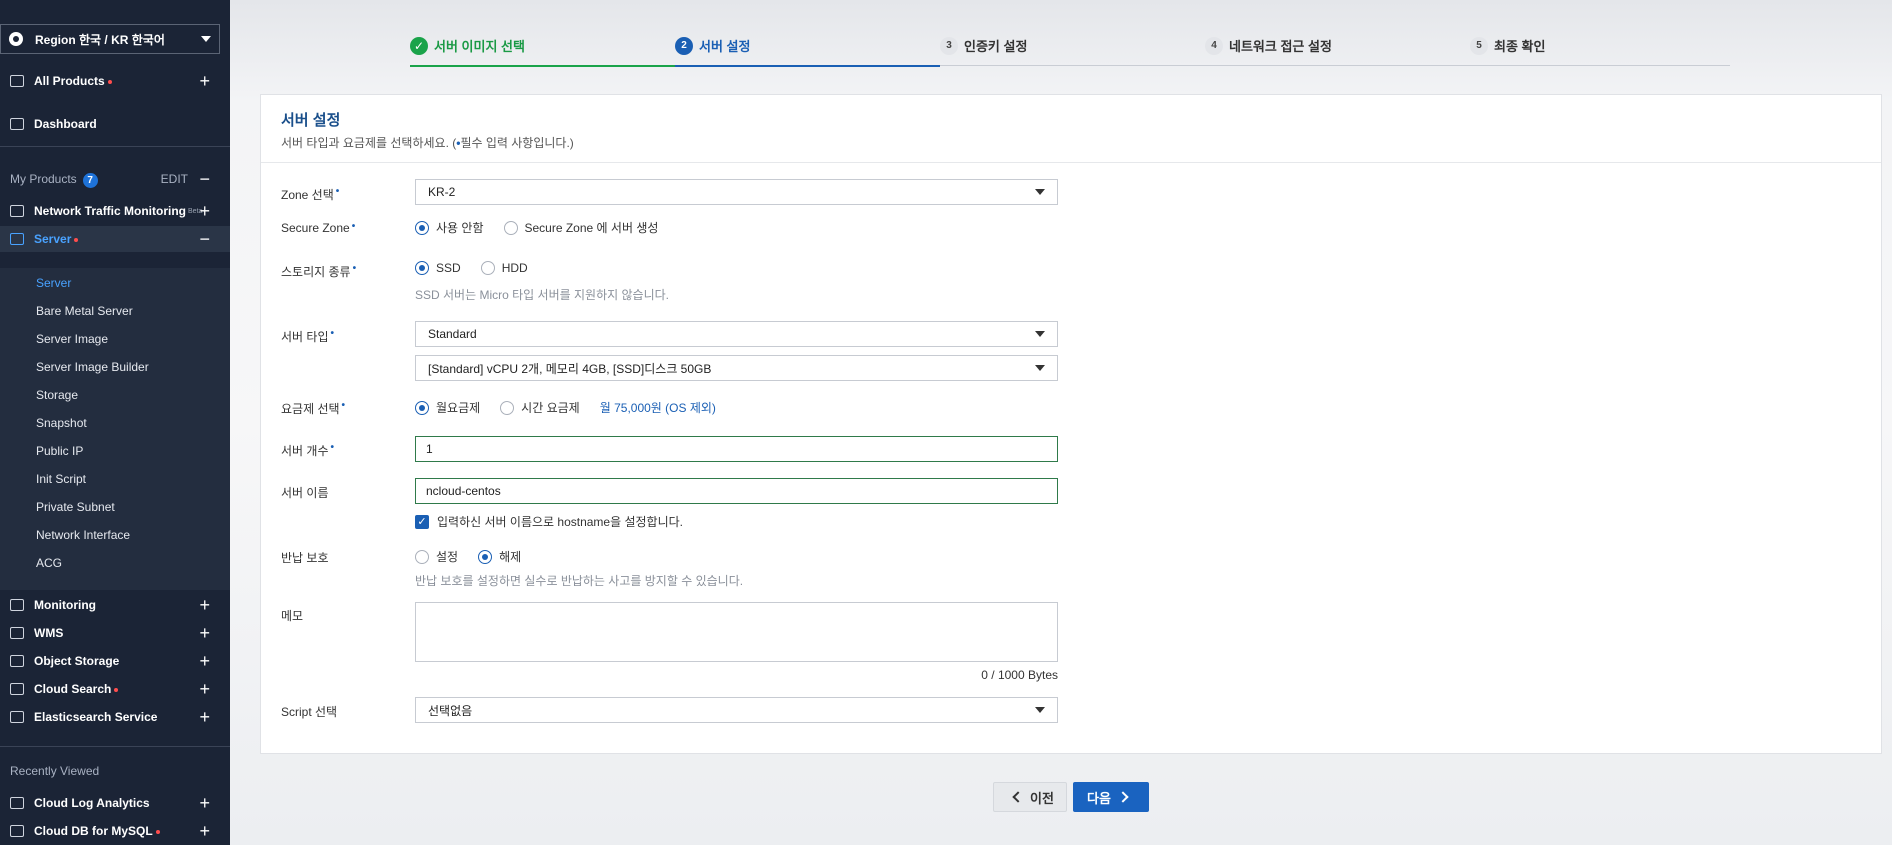 This screenshot has height=845, width=1892. What do you see at coordinates (100, 39) in the screenshot?
I see `region-label: Region 한국 / KR 한국어` at bounding box center [100, 39].